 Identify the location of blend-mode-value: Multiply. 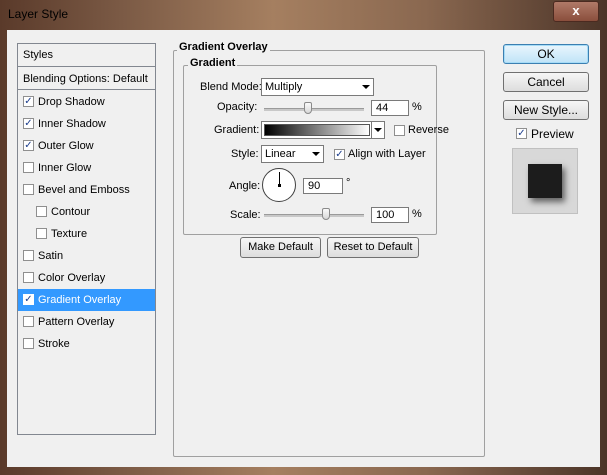
(284, 87).